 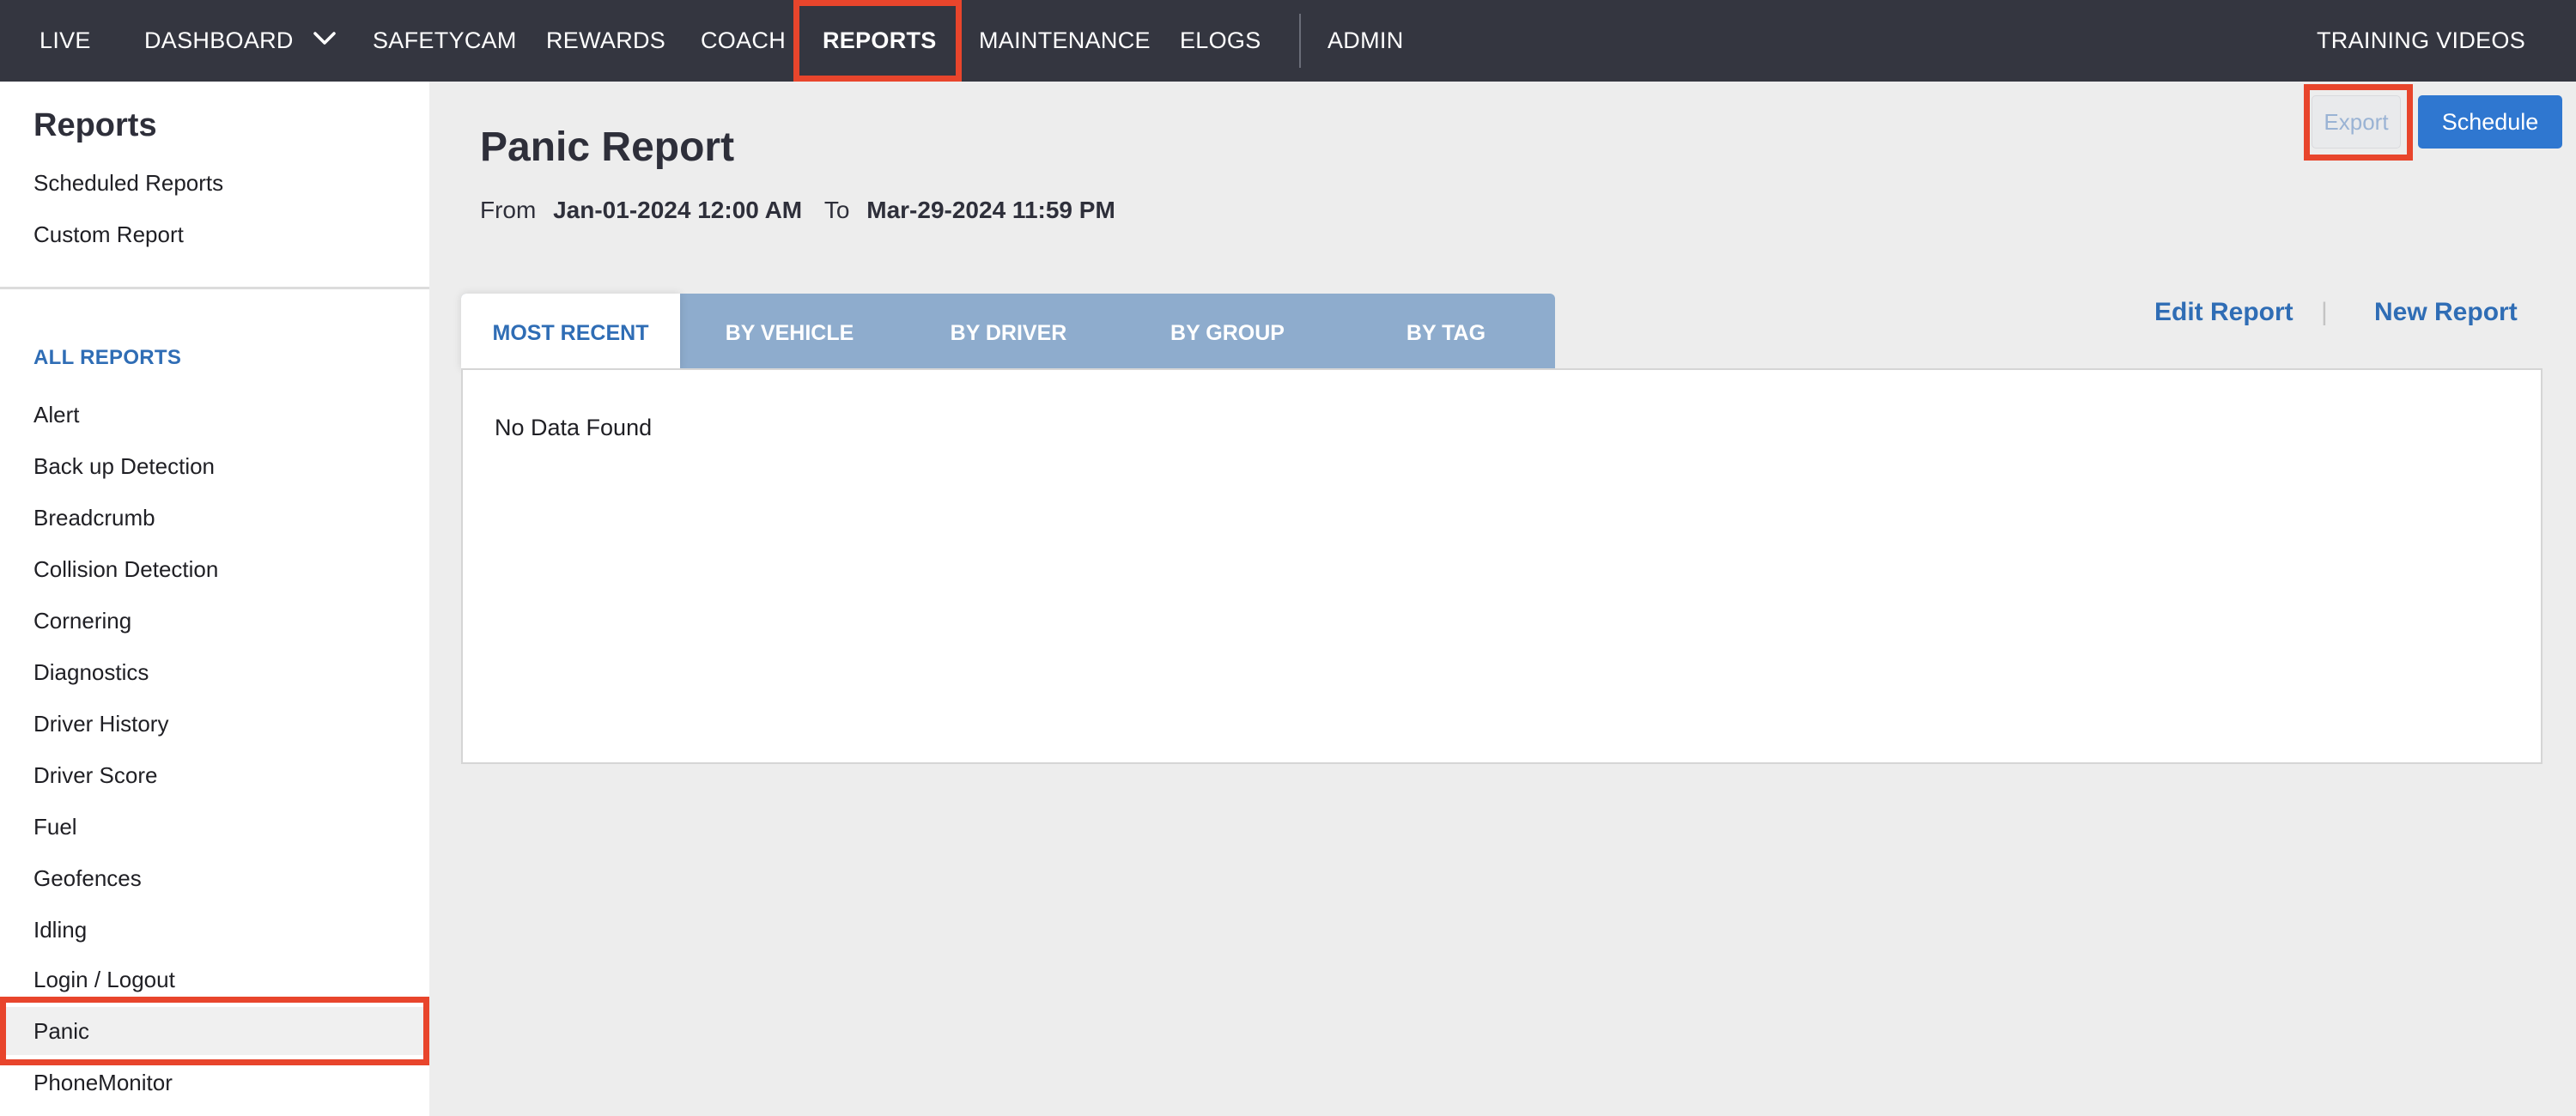 What do you see at coordinates (445, 41) in the screenshot?
I see `nav-item-safetycam: SAFETYCAM` at bounding box center [445, 41].